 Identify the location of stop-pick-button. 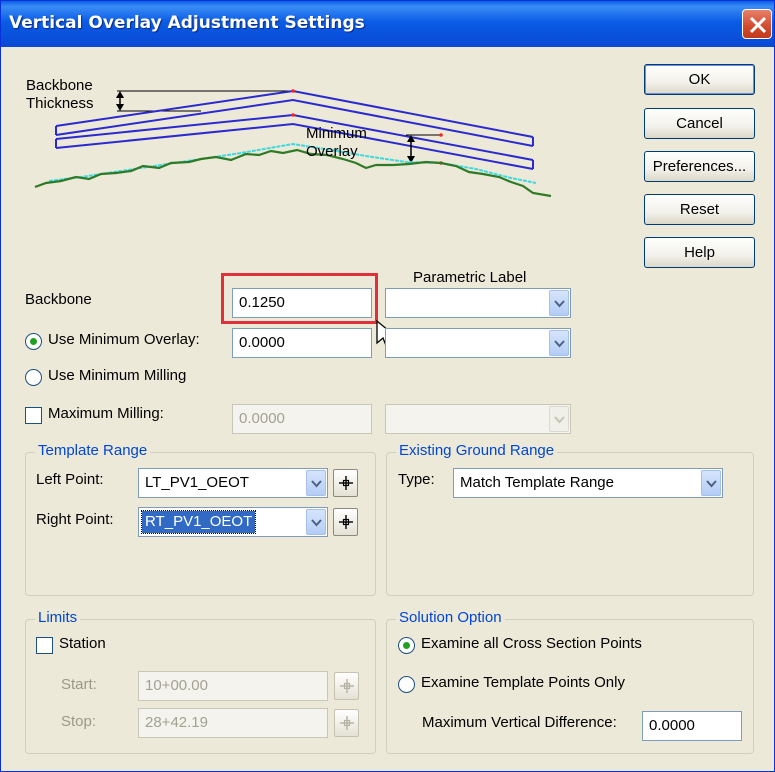
(346, 723).